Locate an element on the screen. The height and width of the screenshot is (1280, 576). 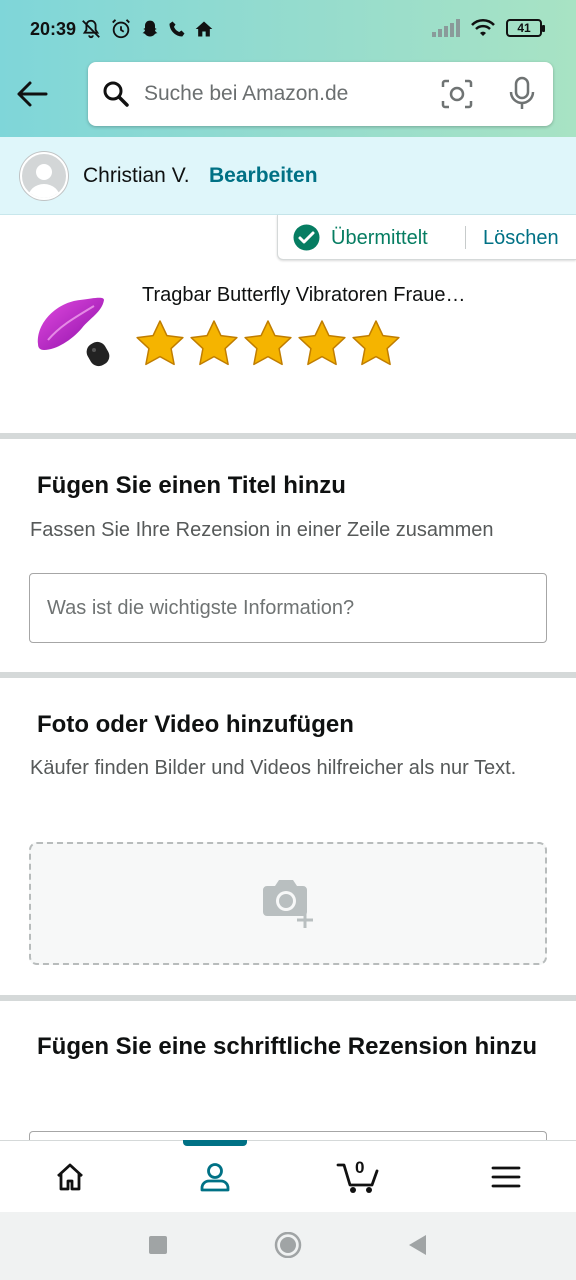
review-status-bar: Übermittelt Löschen is located at coordinates (426, 237).